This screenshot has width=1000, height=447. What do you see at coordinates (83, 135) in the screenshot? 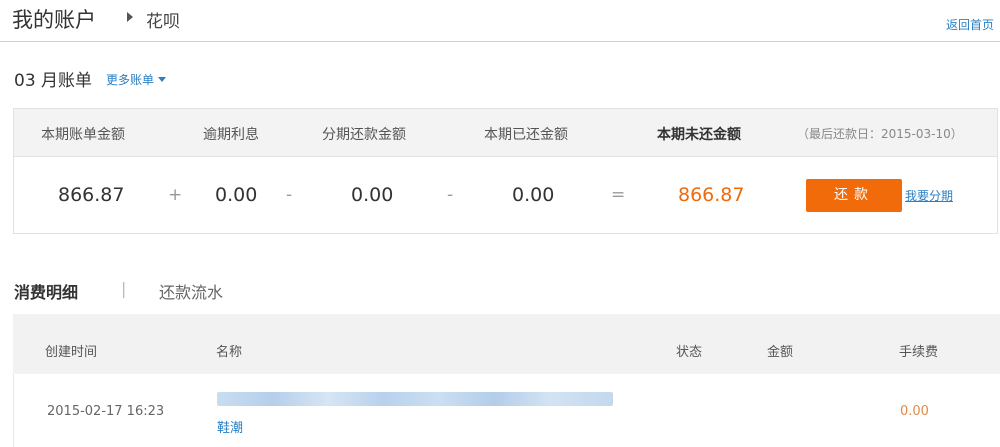
I see `bill-amount-label: 本期账单金额` at bounding box center [83, 135].